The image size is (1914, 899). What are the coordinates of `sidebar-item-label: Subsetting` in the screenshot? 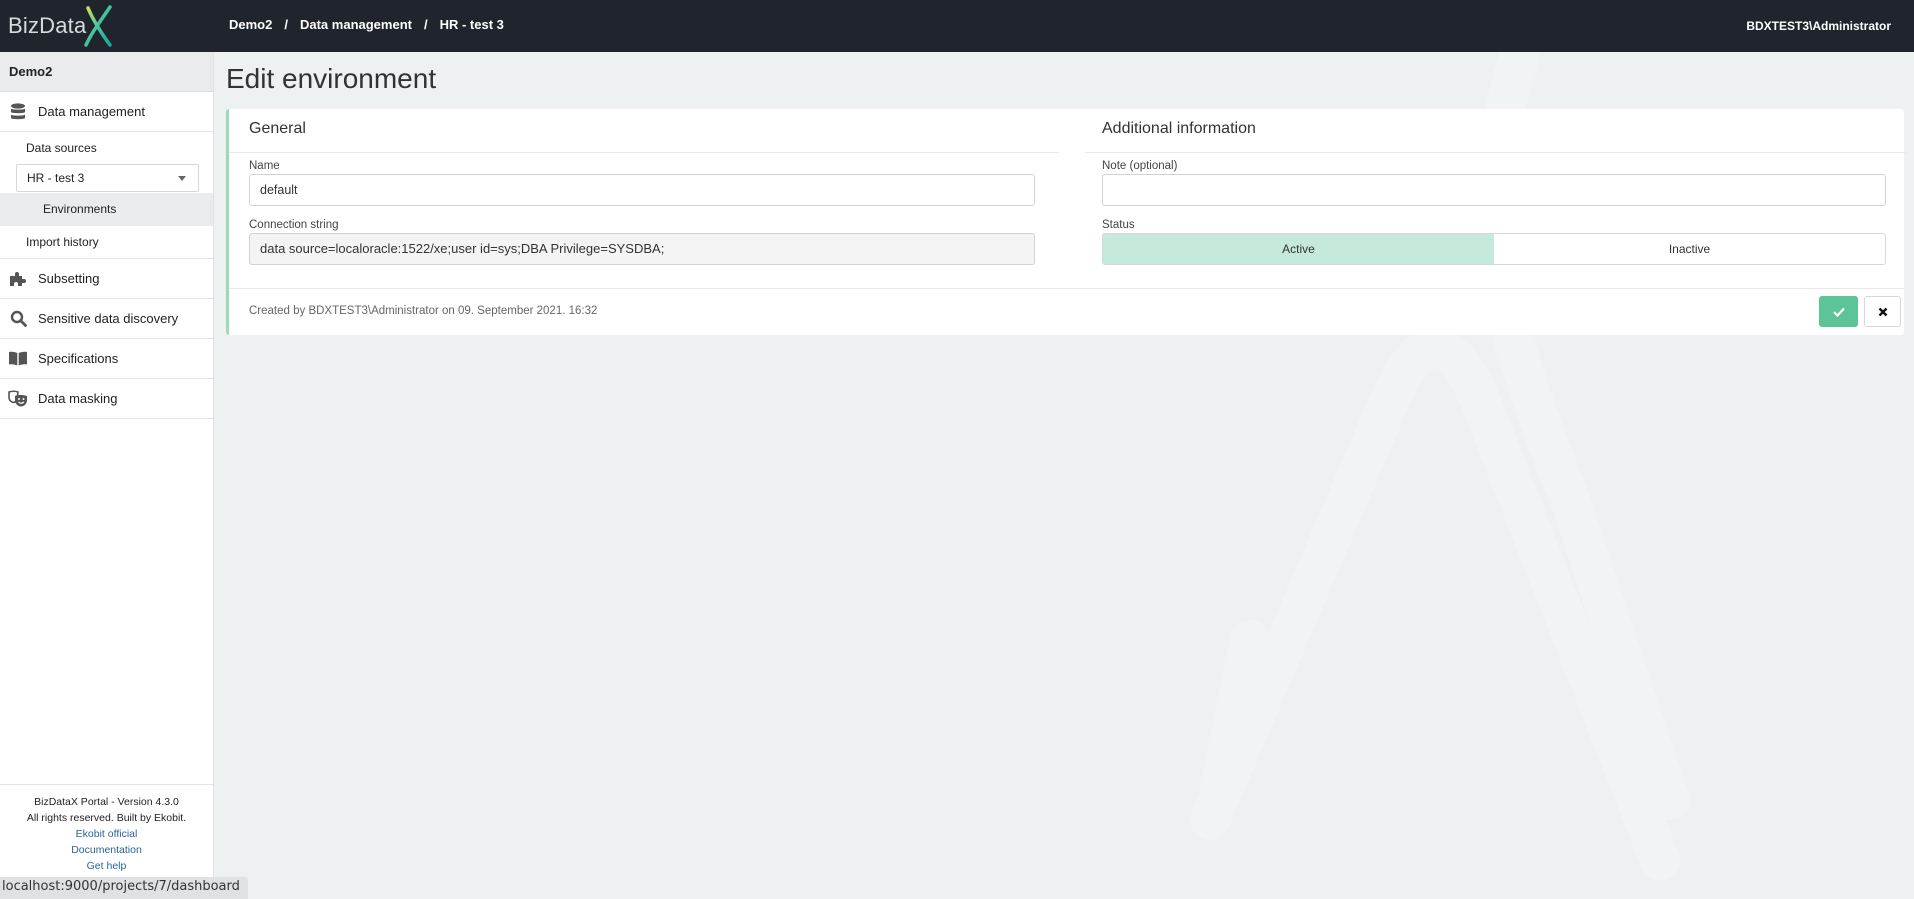 It's located at (69, 278).